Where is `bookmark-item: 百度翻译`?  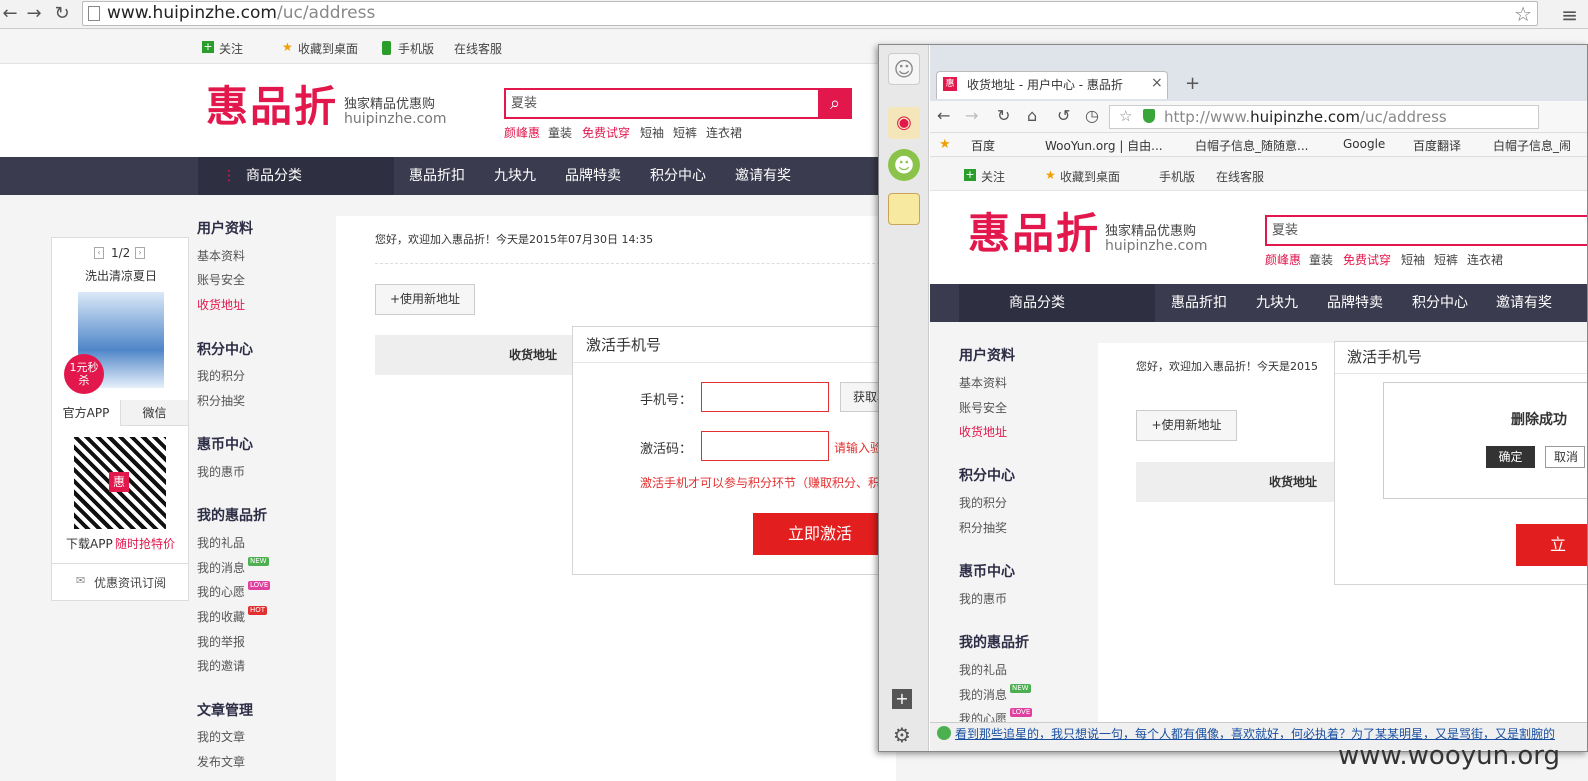 bookmark-item: 百度翻译 is located at coordinates (1437, 145).